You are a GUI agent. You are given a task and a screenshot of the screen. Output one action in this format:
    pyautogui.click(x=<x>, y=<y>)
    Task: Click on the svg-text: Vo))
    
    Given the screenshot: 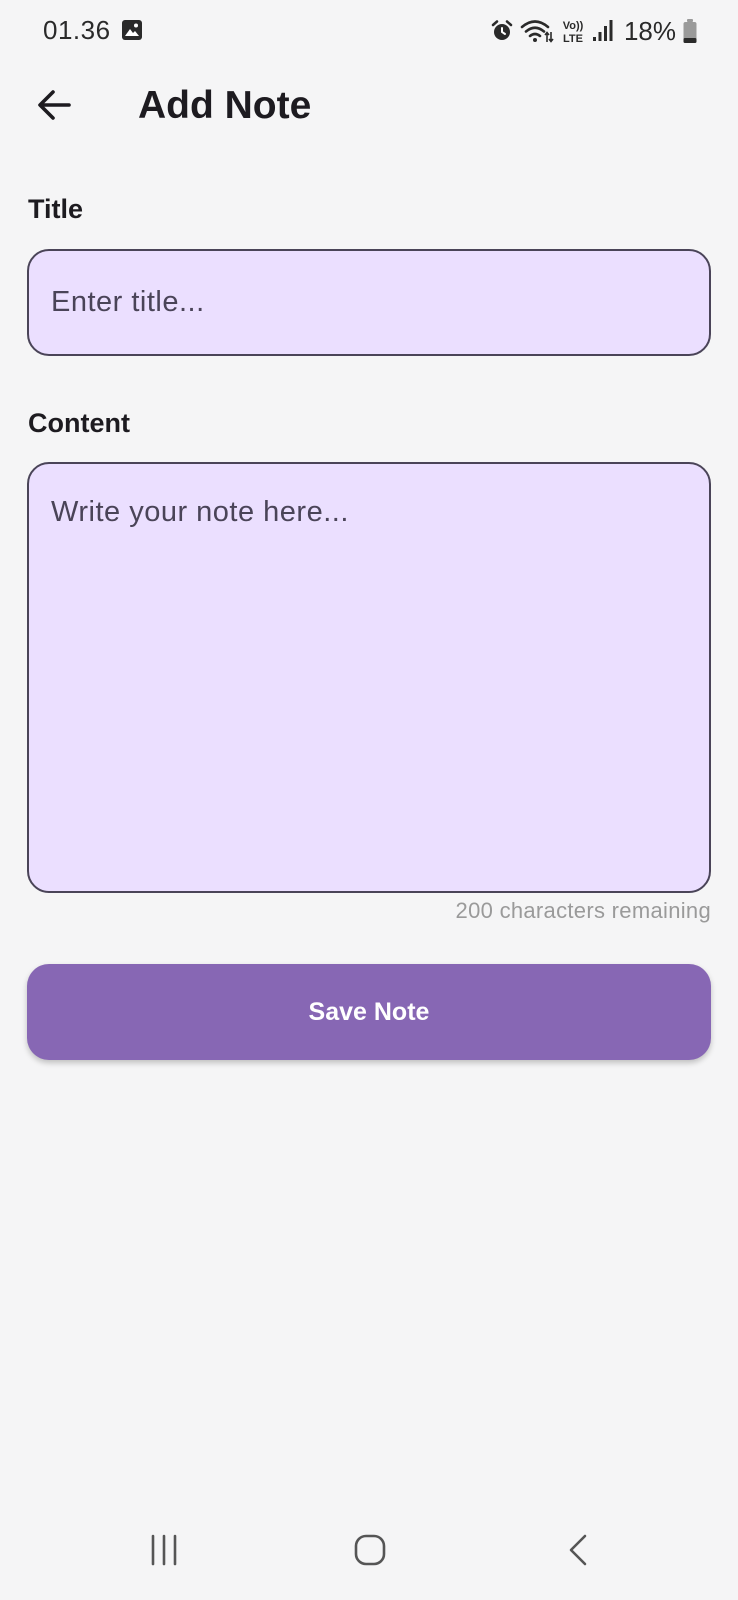 What is the action you would take?
    pyautogui.click(x=573, y=26)
    